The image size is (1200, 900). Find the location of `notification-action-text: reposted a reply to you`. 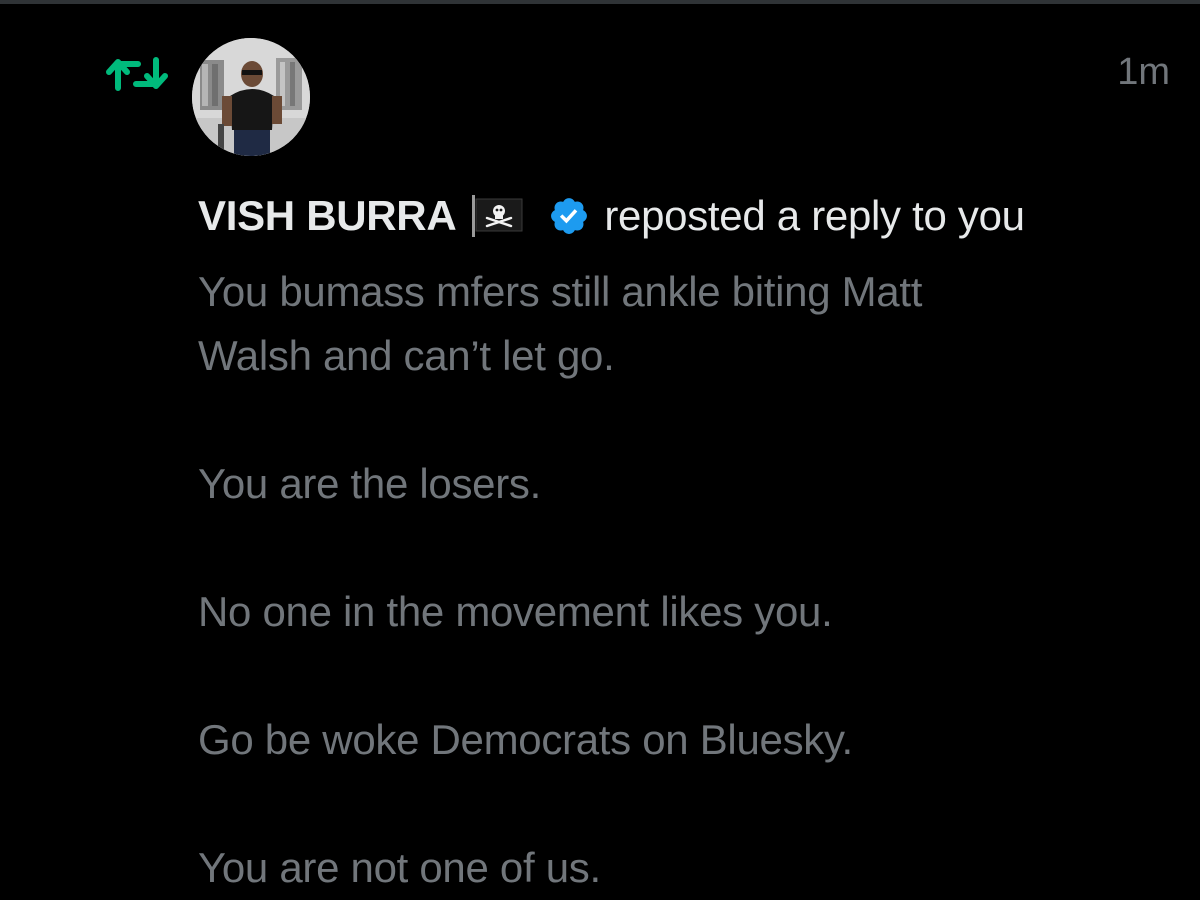

notification-action-text: reposted a reply to you is located at coordinates (814, 215).